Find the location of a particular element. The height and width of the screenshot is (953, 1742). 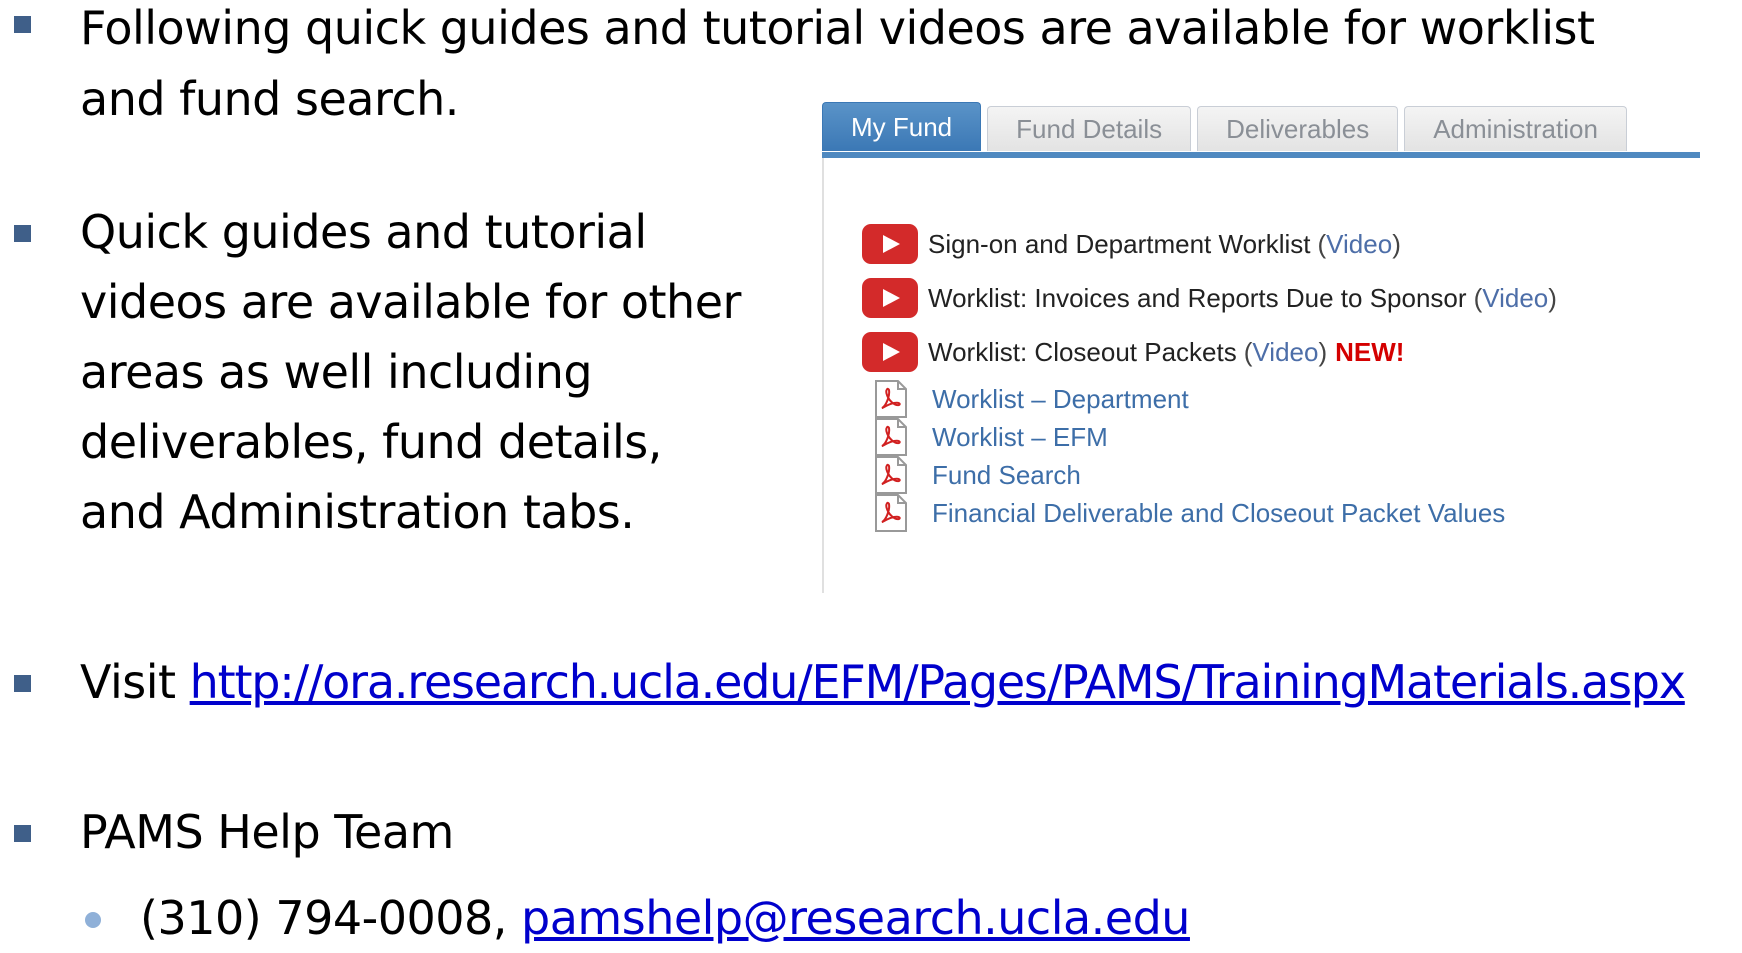

video-item: Sign-on and Department Worklist (Video) is located at coordinates (1131, 244).